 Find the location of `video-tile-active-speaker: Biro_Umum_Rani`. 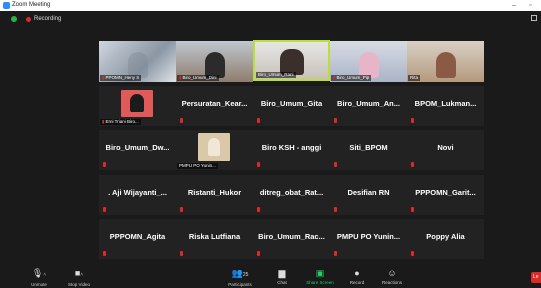

video-tile-active-speaker: Biro_Umum_Rani is located at coordinates (291, 60).